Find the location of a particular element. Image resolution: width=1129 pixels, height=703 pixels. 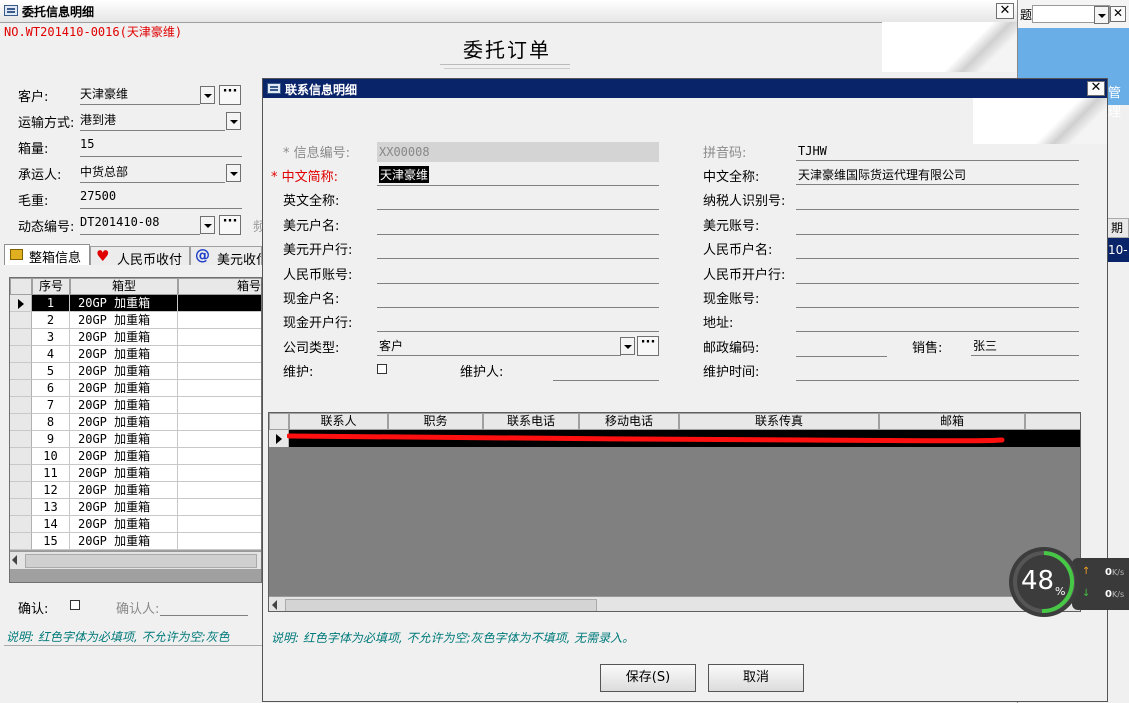

table-row: 3 20GP 加重箱 is located at coordinates (135, 337).